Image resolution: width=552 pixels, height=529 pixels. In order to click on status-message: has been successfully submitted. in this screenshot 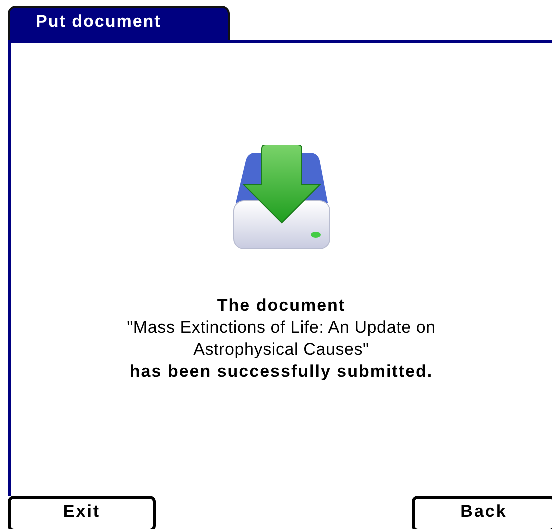, I will do `click(281, 372)`.